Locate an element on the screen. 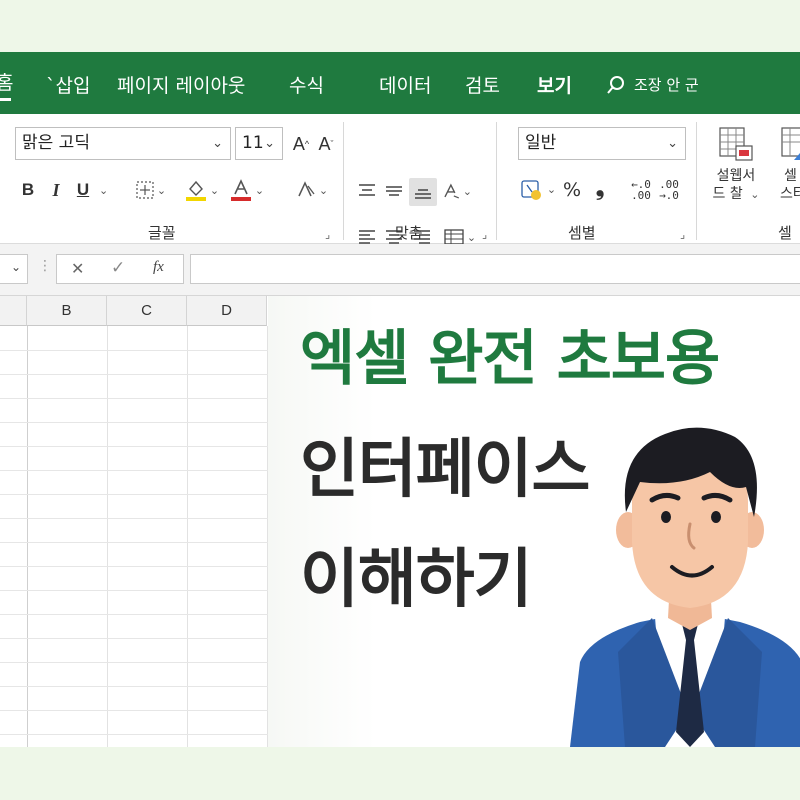 This screenshot has height=800, width=800. column-header: D is located at coordinates (227, 311).